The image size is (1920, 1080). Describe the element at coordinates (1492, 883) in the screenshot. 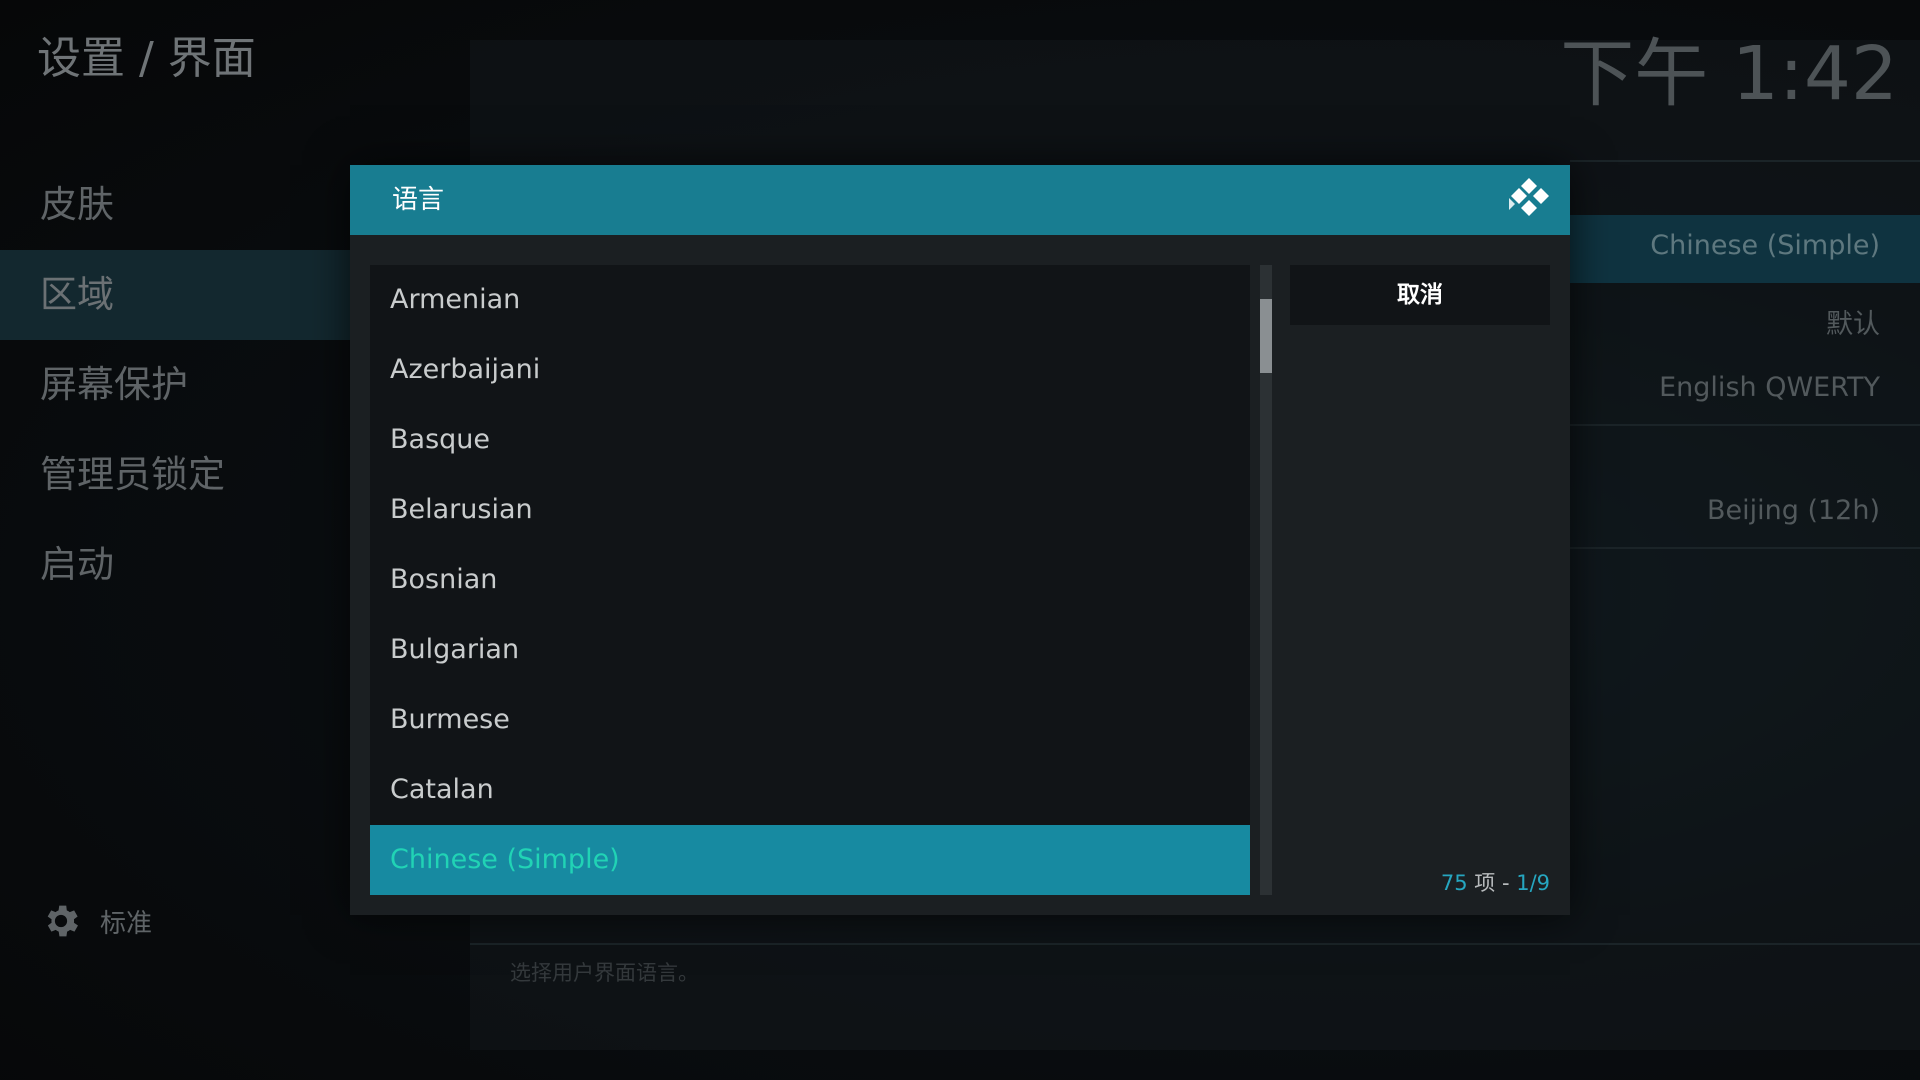

I see `item-count-separator: 项 -` at that location.